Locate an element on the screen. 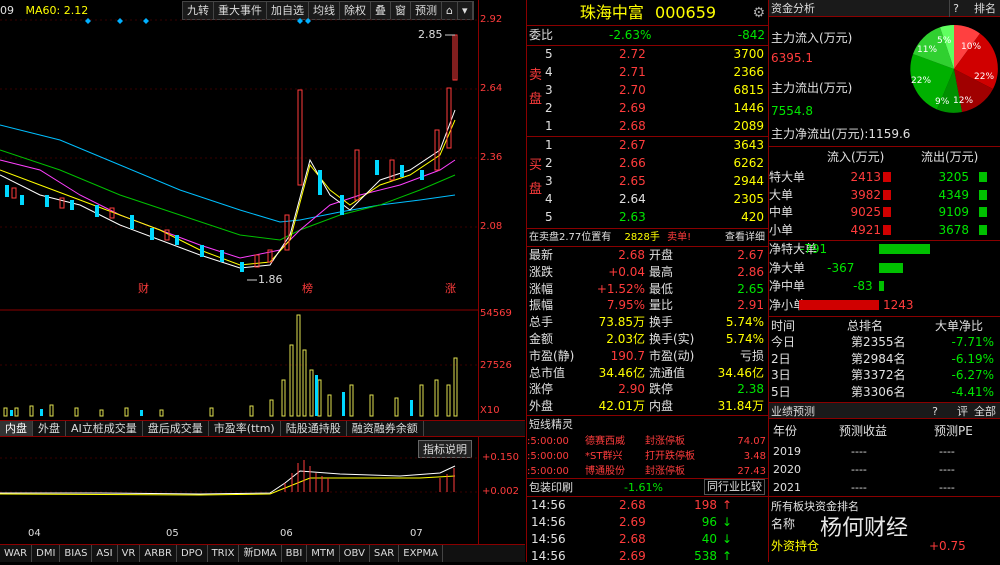 This screenshot has height=565, width=1000. tab-ind-bbi: BBI is located at coordinates (295, 553).